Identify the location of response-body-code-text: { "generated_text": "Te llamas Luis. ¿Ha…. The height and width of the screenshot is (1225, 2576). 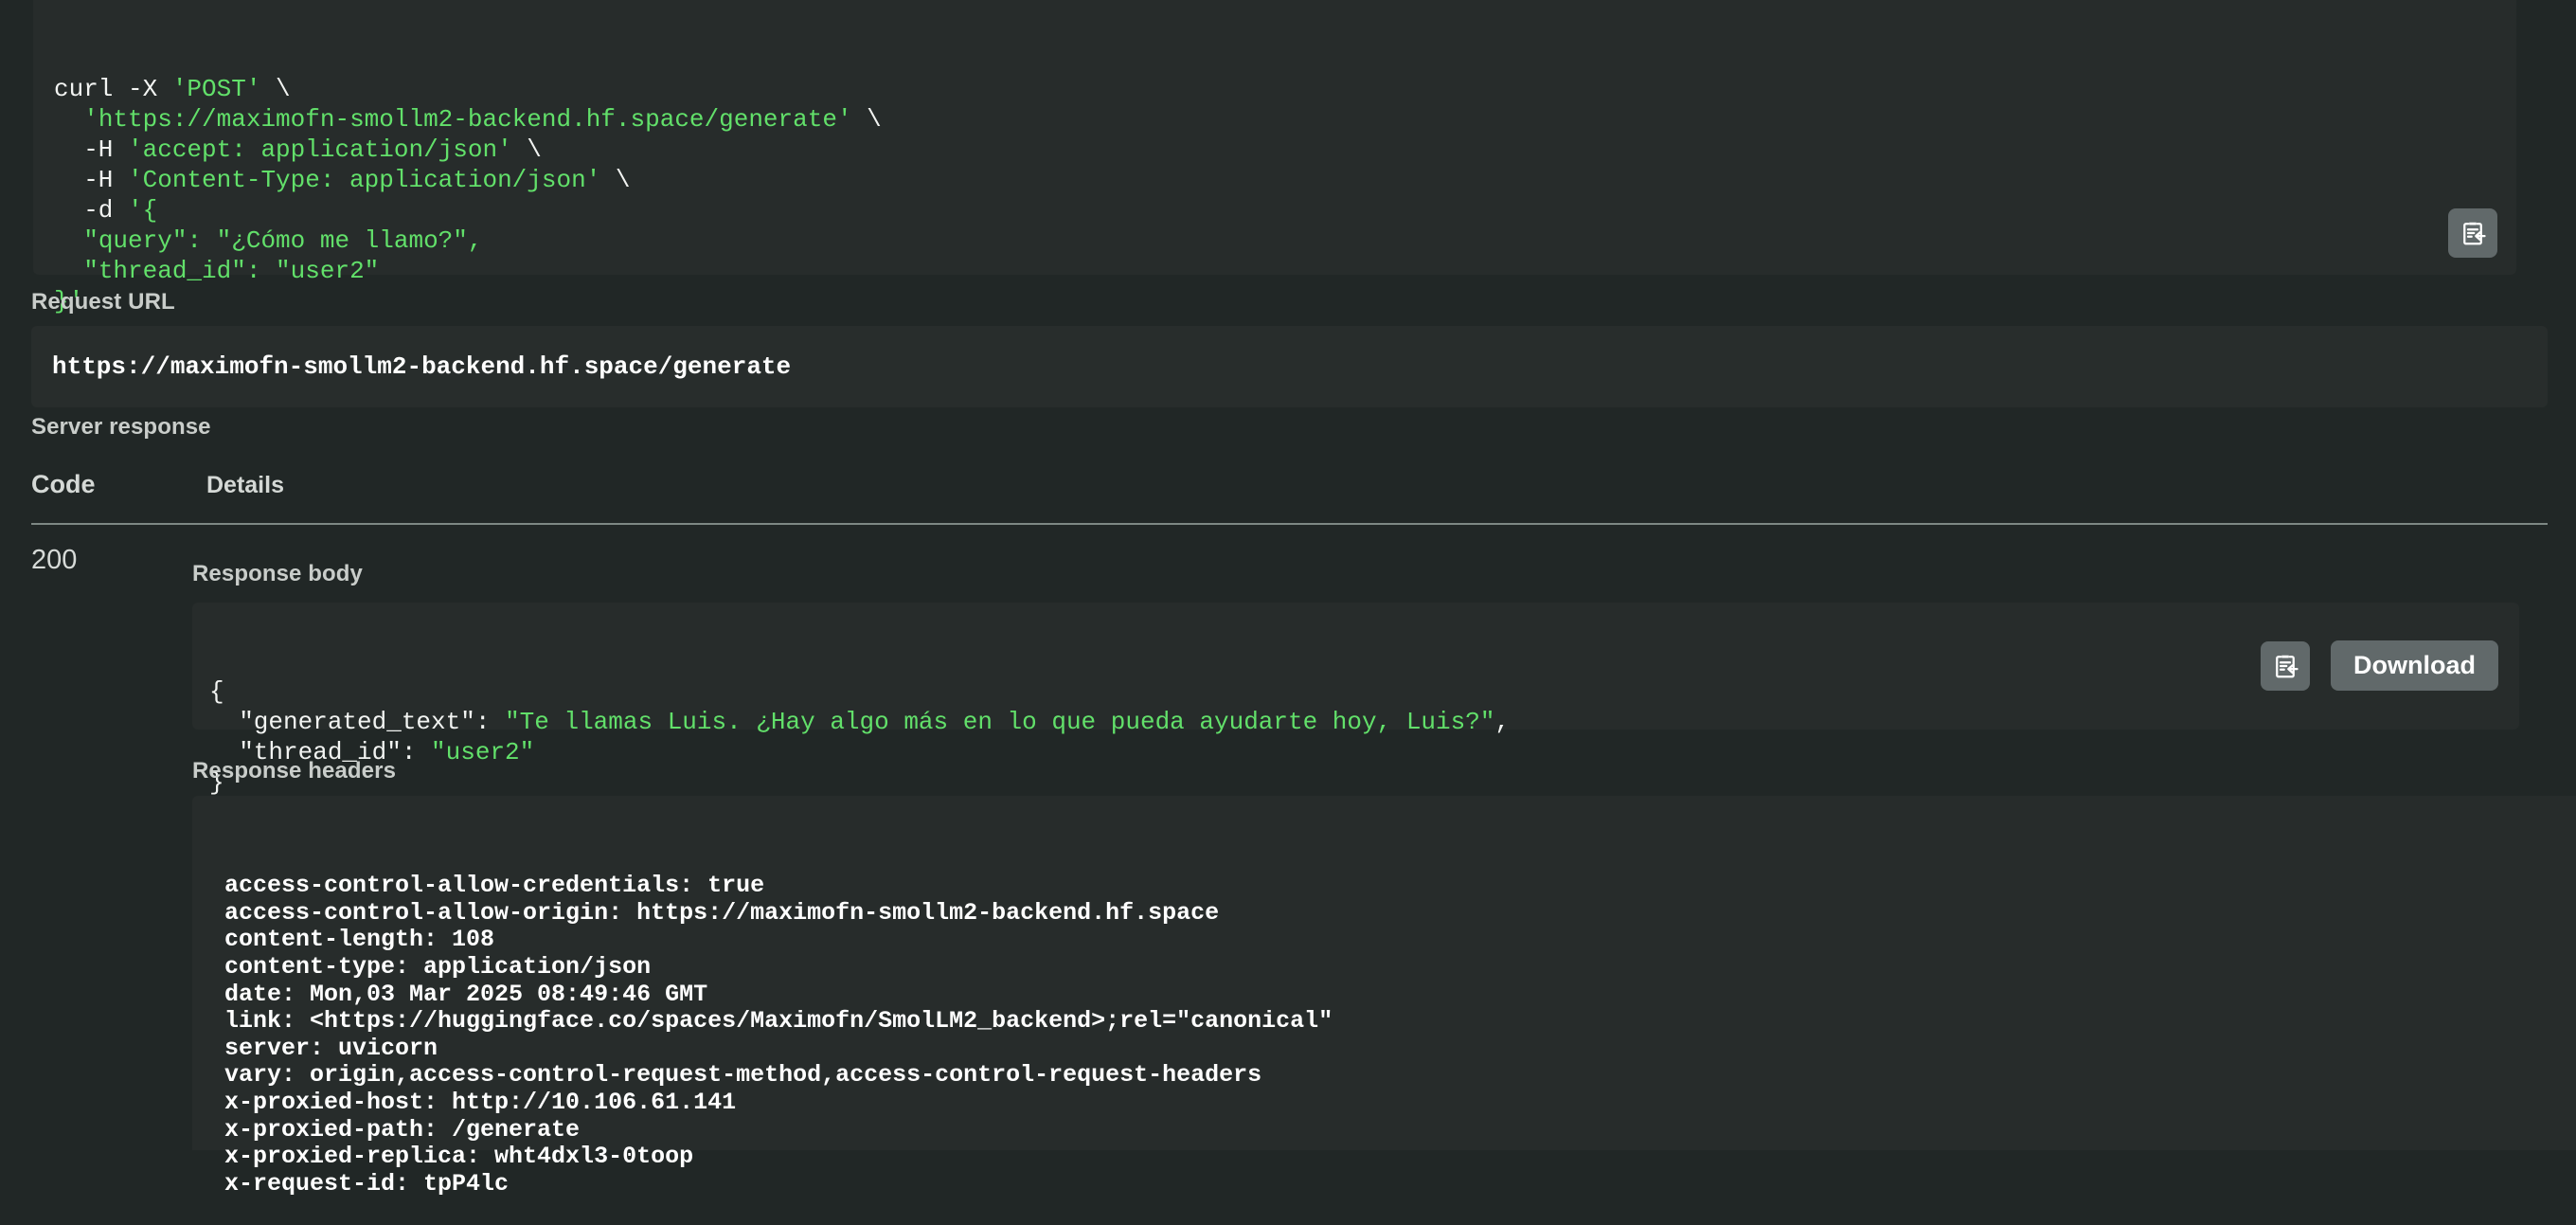
(1364, 737).